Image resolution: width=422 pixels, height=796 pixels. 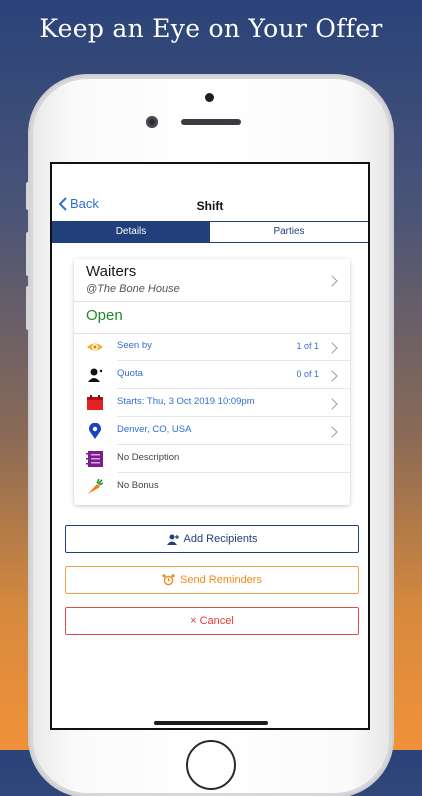 I want to click on navigation-bar: Back Shift, so click(x=210, y=207).